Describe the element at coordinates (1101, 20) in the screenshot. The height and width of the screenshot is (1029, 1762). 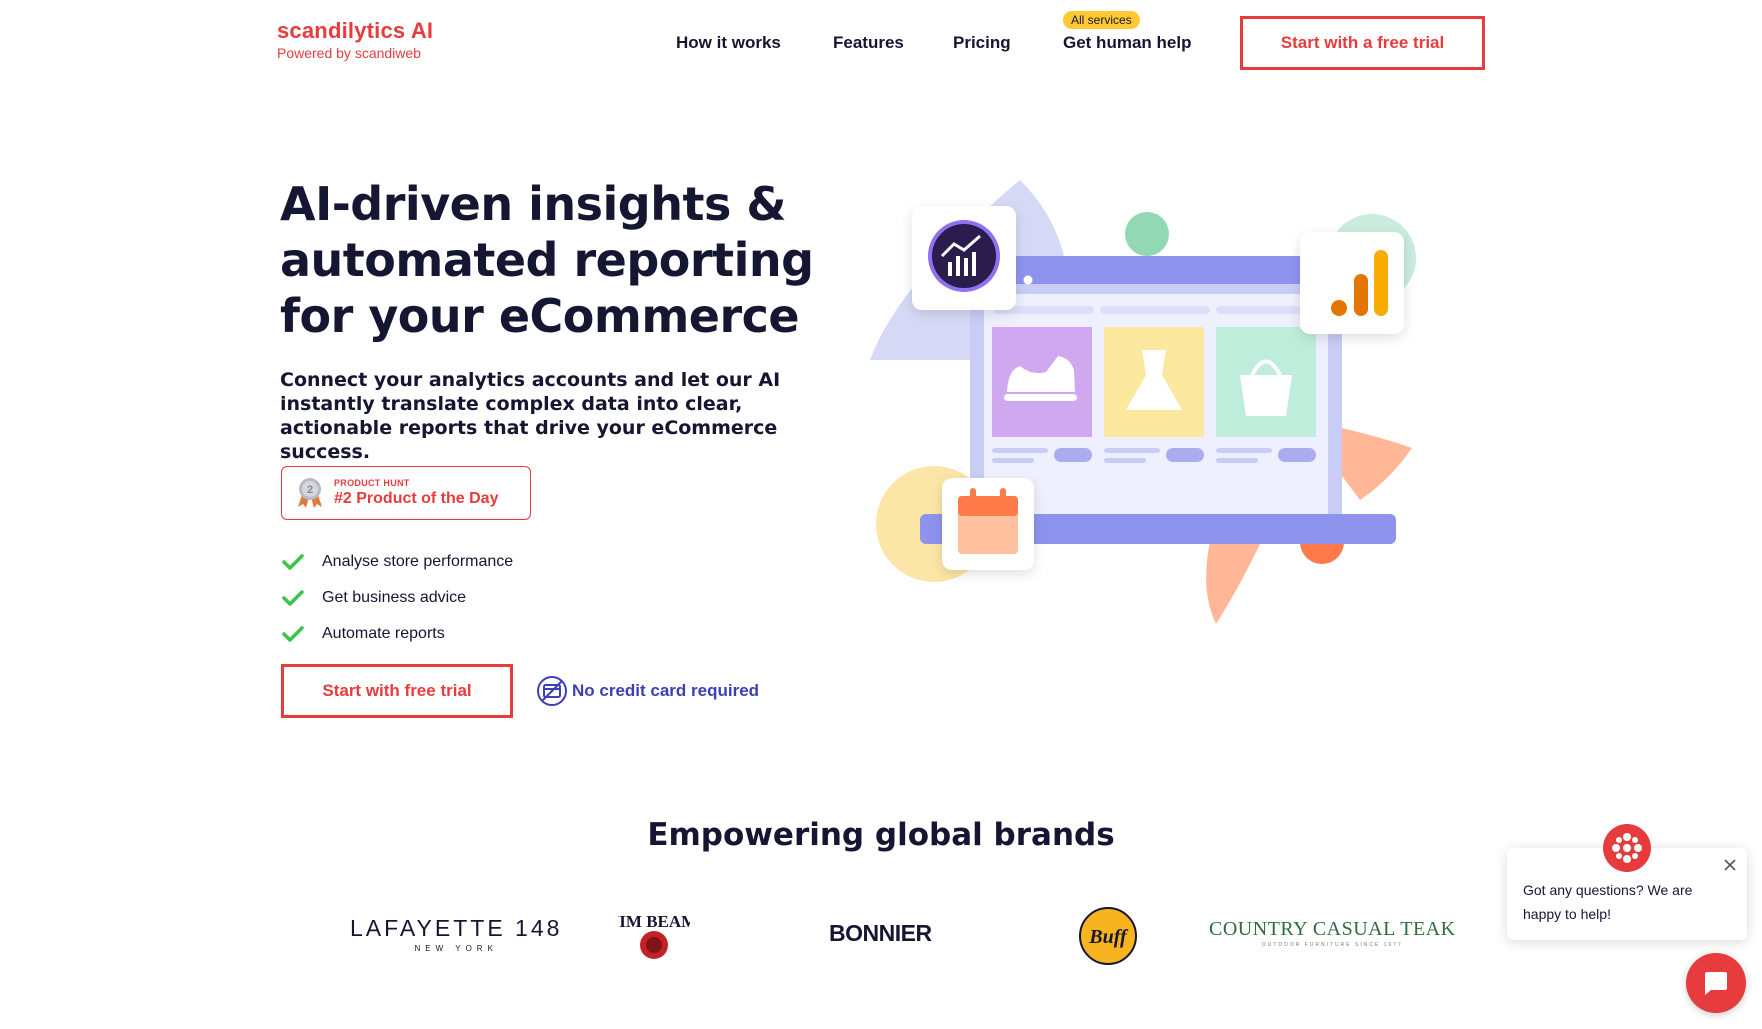
I see `all-services-badge: All services` at that location.